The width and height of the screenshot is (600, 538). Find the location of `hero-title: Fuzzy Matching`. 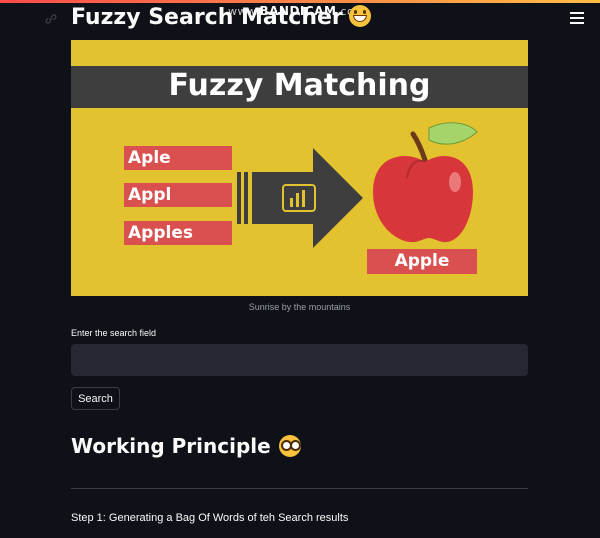

hero-title: Fuzzy Matching is located at coordinates (299, 85).